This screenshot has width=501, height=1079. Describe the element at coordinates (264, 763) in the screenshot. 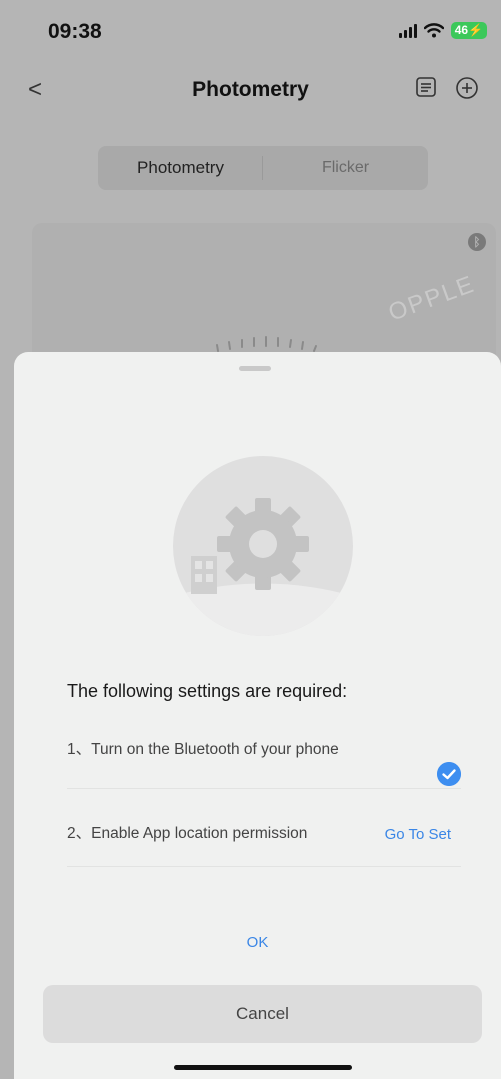

I see `requirement-bluetooth: 1、Turn on the Bluetooth of your phone` at that location.